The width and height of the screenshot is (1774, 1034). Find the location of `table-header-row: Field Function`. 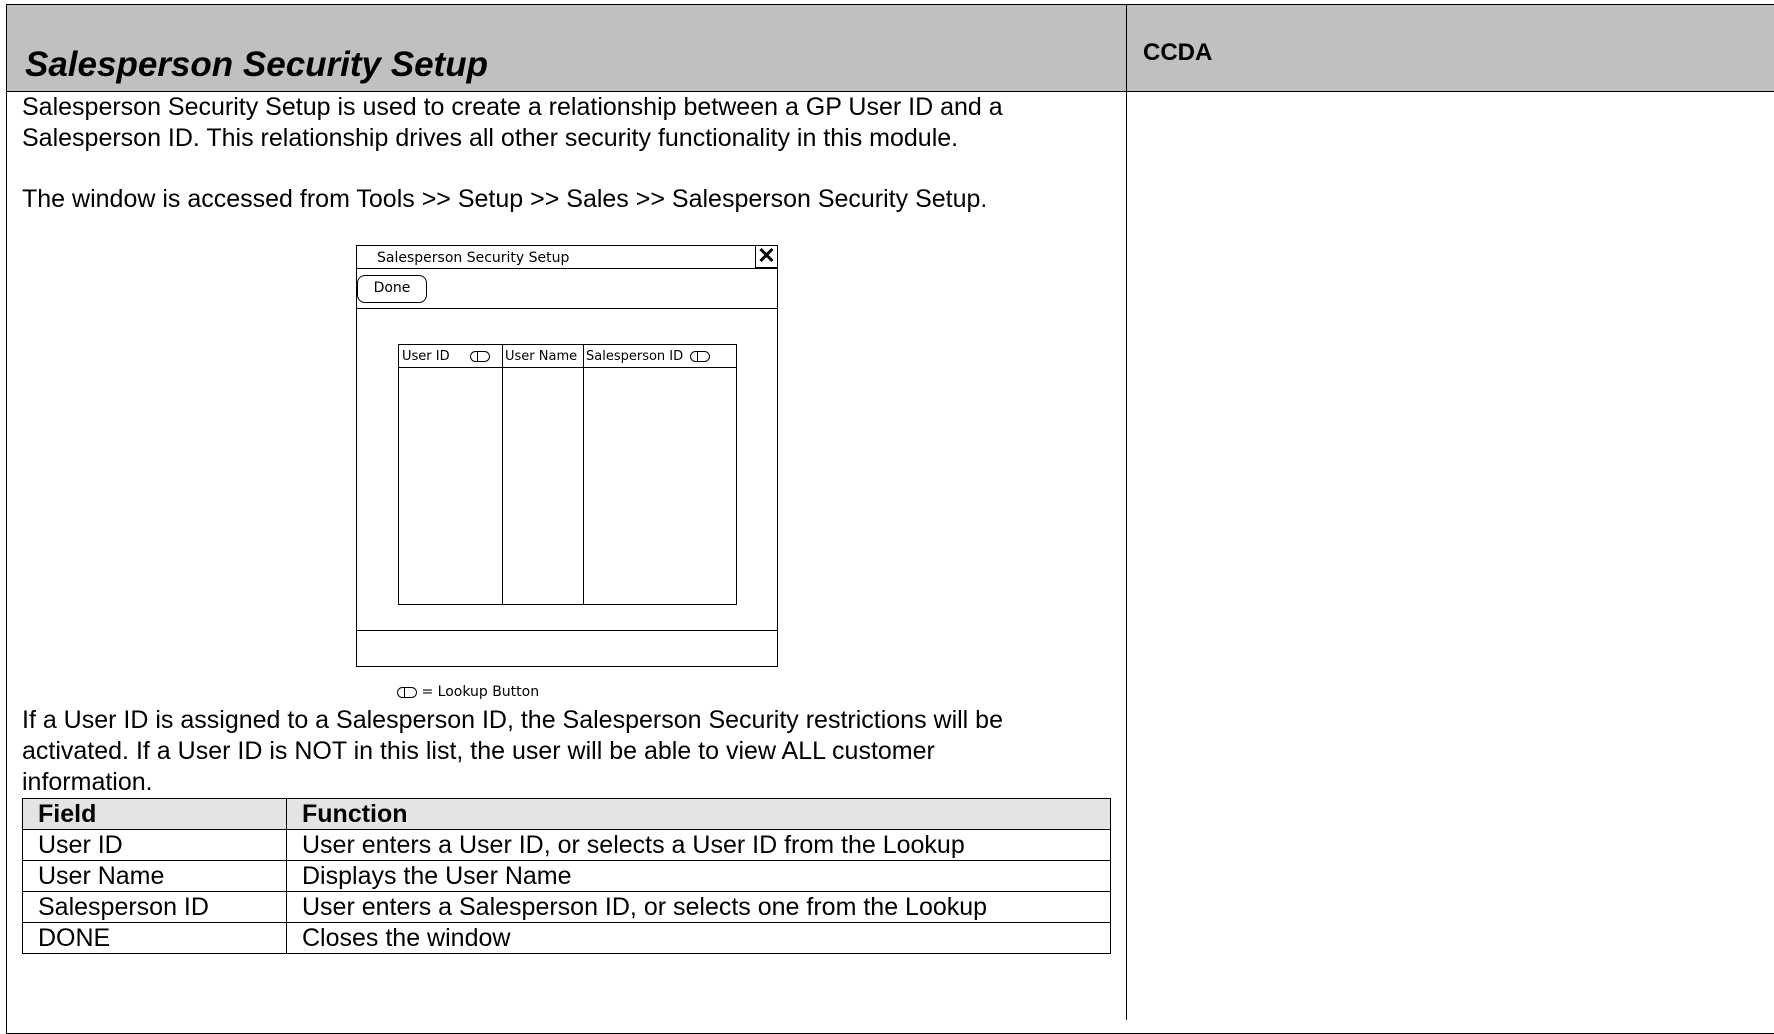

table-header-row: Field Function is located at coordinates (566, 814).